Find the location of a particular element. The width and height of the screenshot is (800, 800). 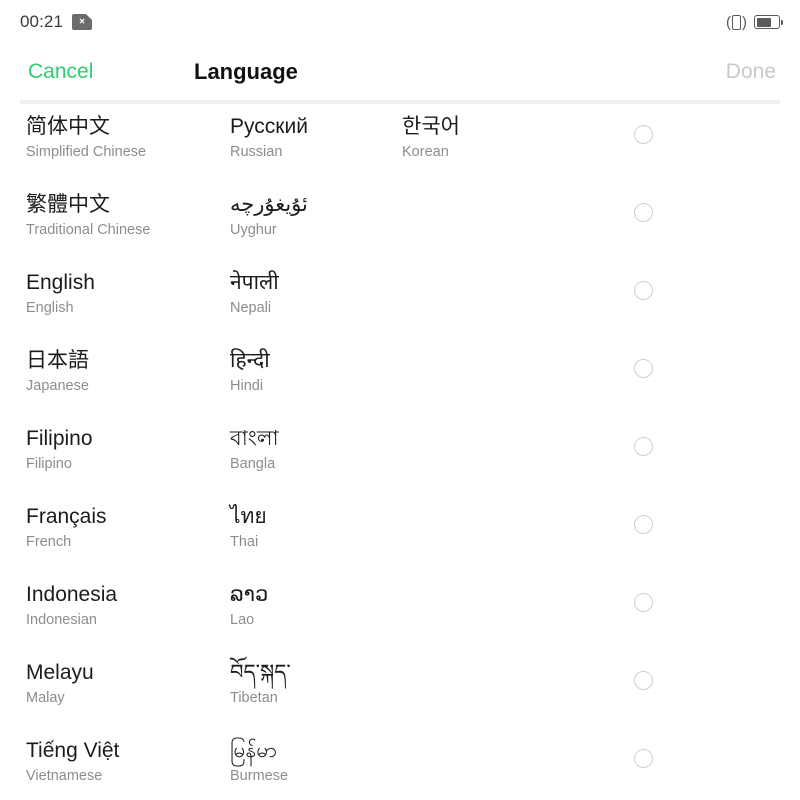

language-english-name: Thai is located at coordinates (244, 542).